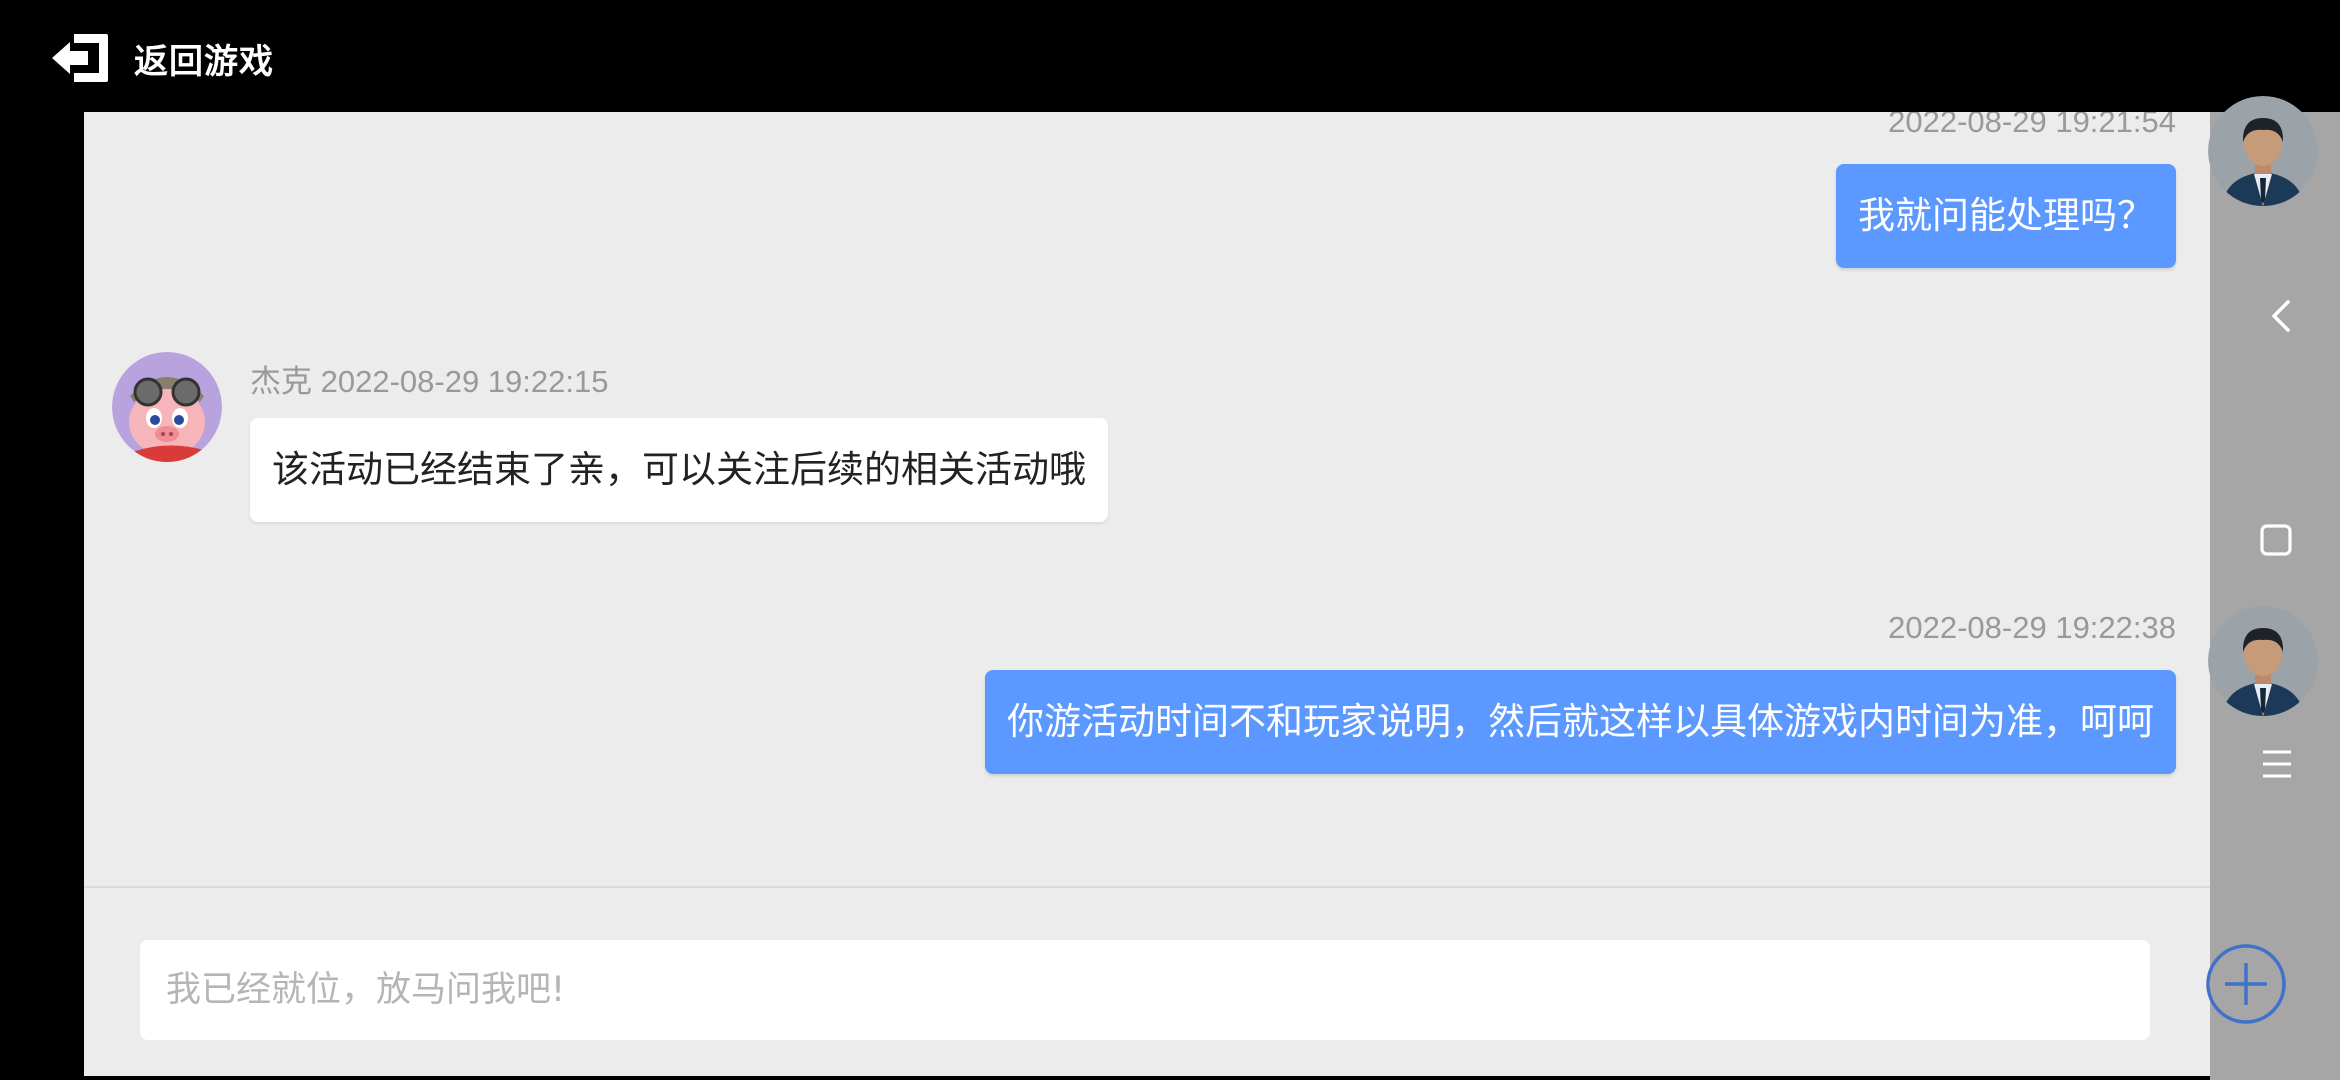 Image resolution: width=2340 pixels, height=1080 pixels. I want to click on message-input, so click(1145, 990).